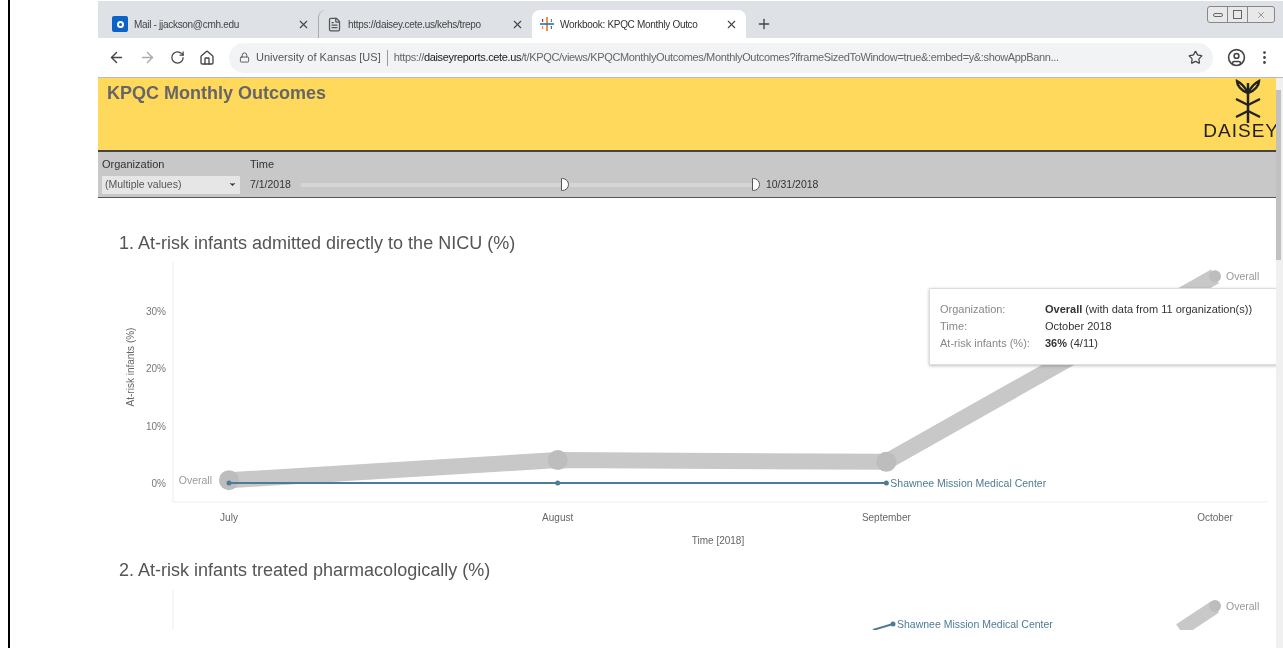  What do you see at coordinates (718, 540) in the screenshot?
I see `x-axis-label: Time [2018]` at bounding box center [718, 540].